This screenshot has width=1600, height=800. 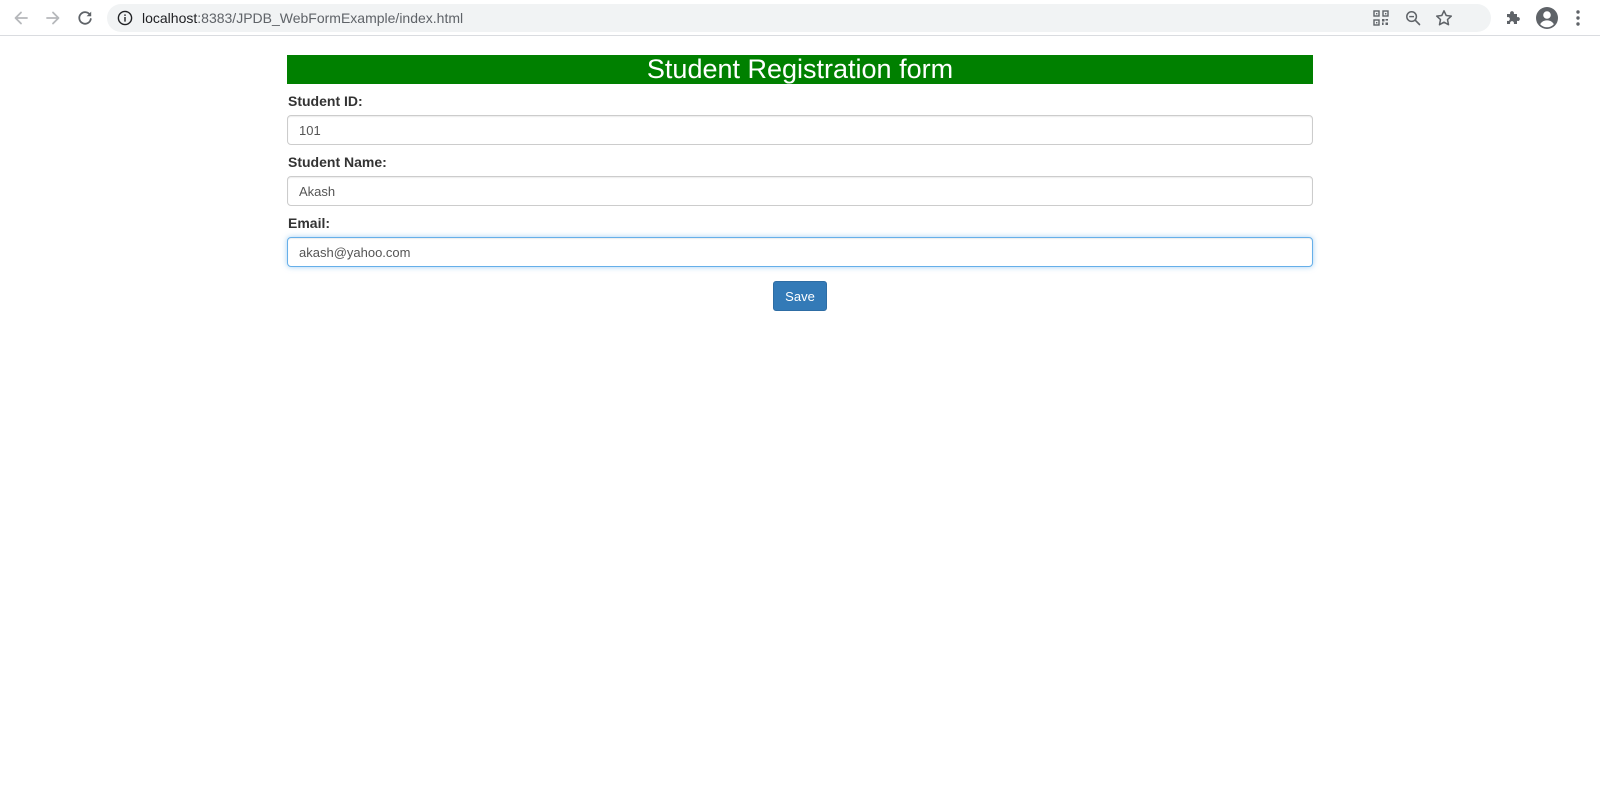 I want to click on back-button, so click(x=21, y=18).